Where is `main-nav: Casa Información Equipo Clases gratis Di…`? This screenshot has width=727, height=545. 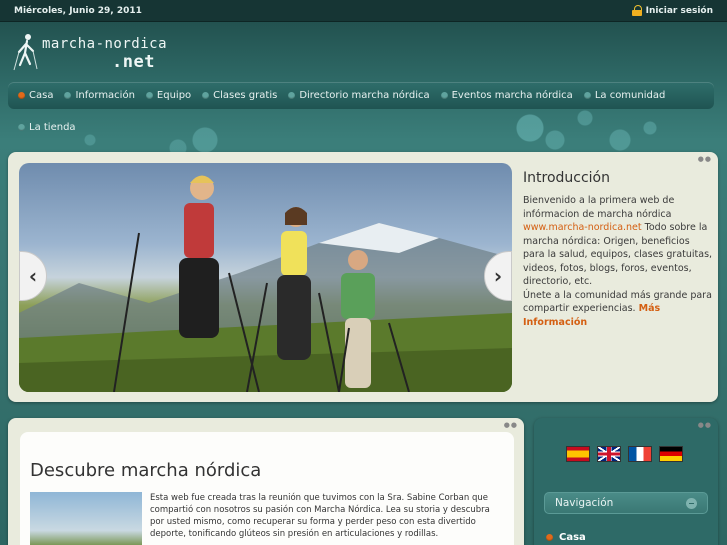
main-nav: Casa Información Equipo Clases gratis Di… is located at coordinates (361, 95).